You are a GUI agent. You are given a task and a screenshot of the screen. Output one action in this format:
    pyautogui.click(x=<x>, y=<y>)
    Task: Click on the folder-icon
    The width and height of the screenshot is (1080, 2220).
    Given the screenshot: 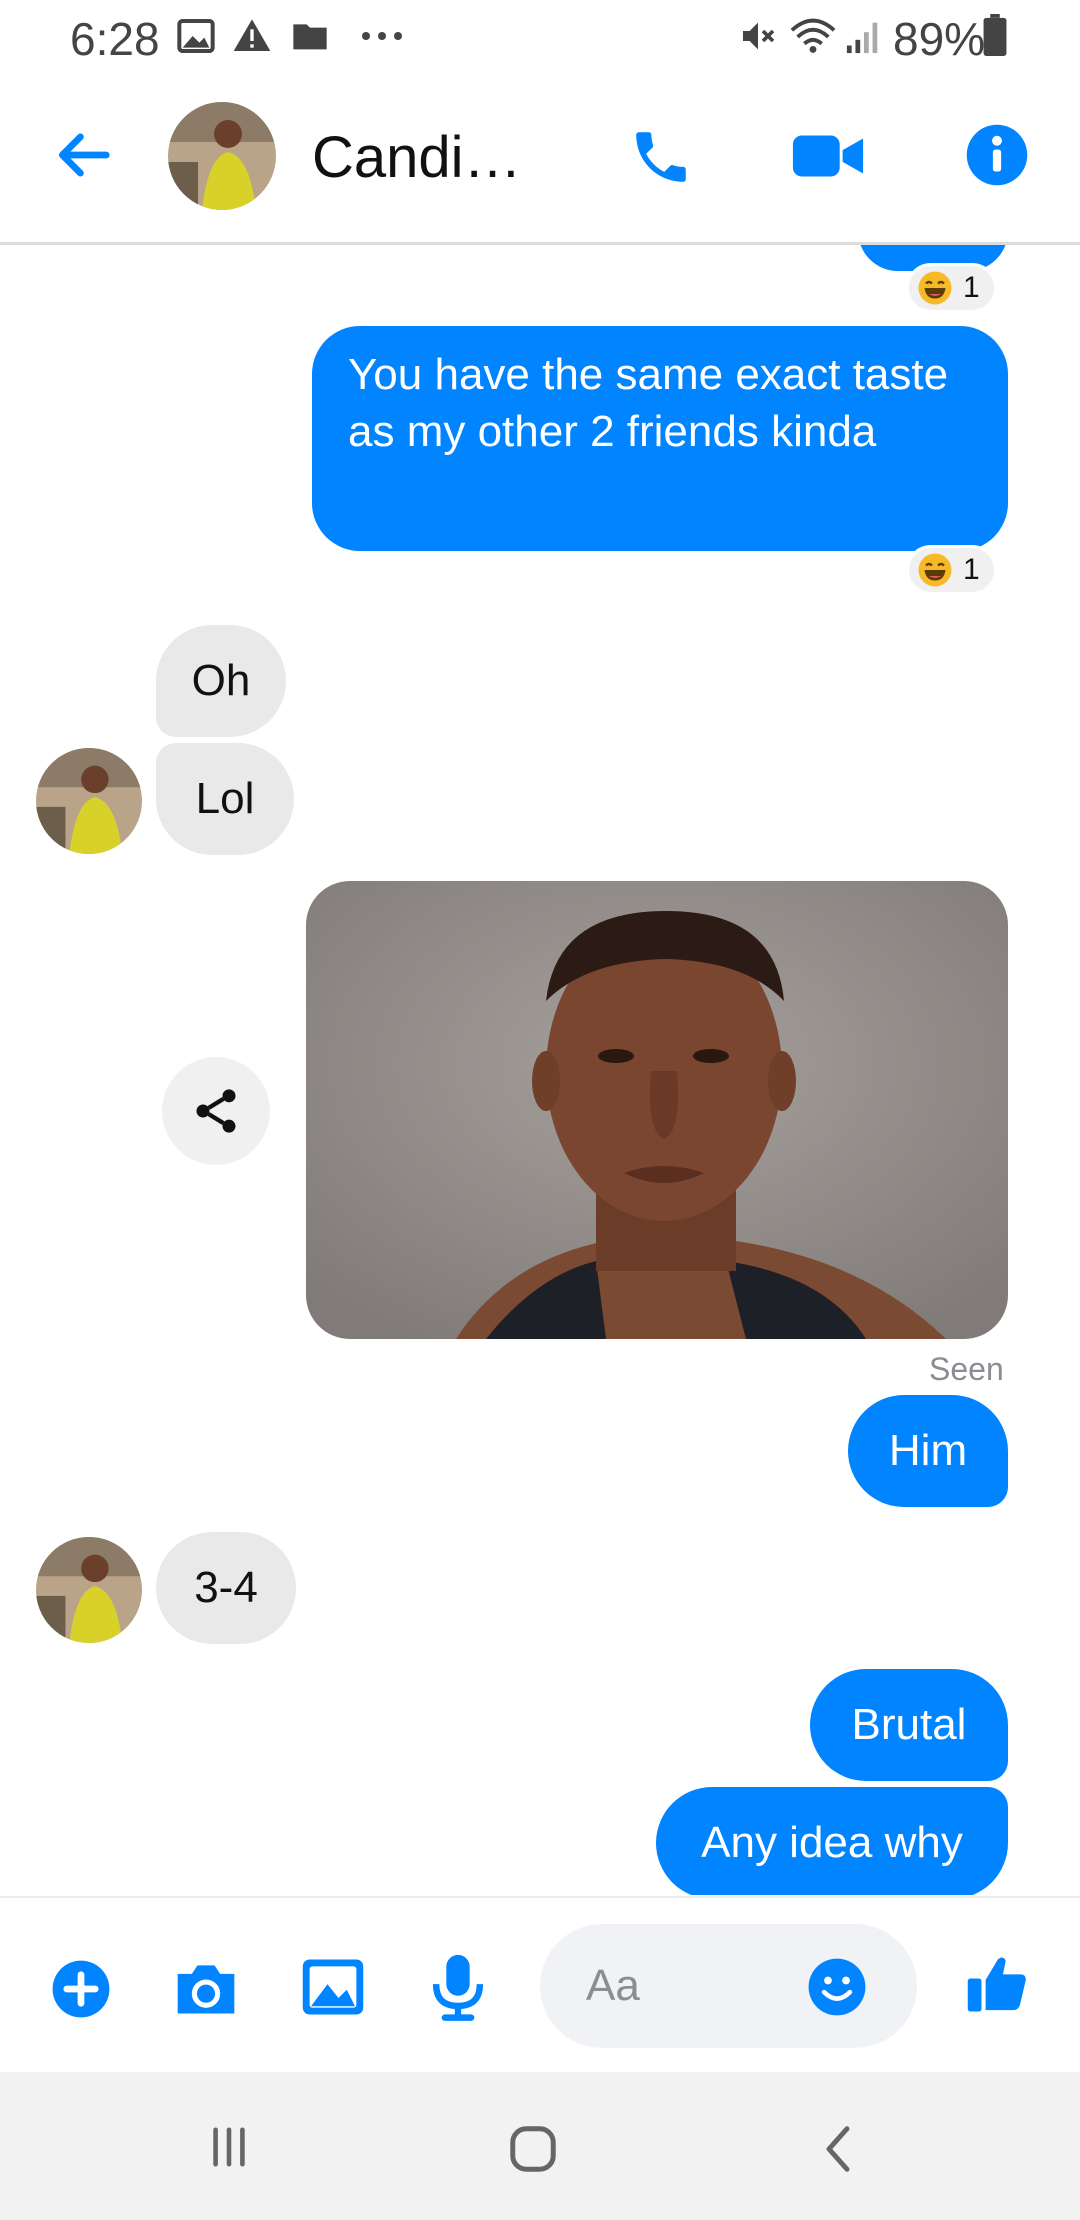 What is the action you would take?
    pyautogui.click(x=310, y=37)
    